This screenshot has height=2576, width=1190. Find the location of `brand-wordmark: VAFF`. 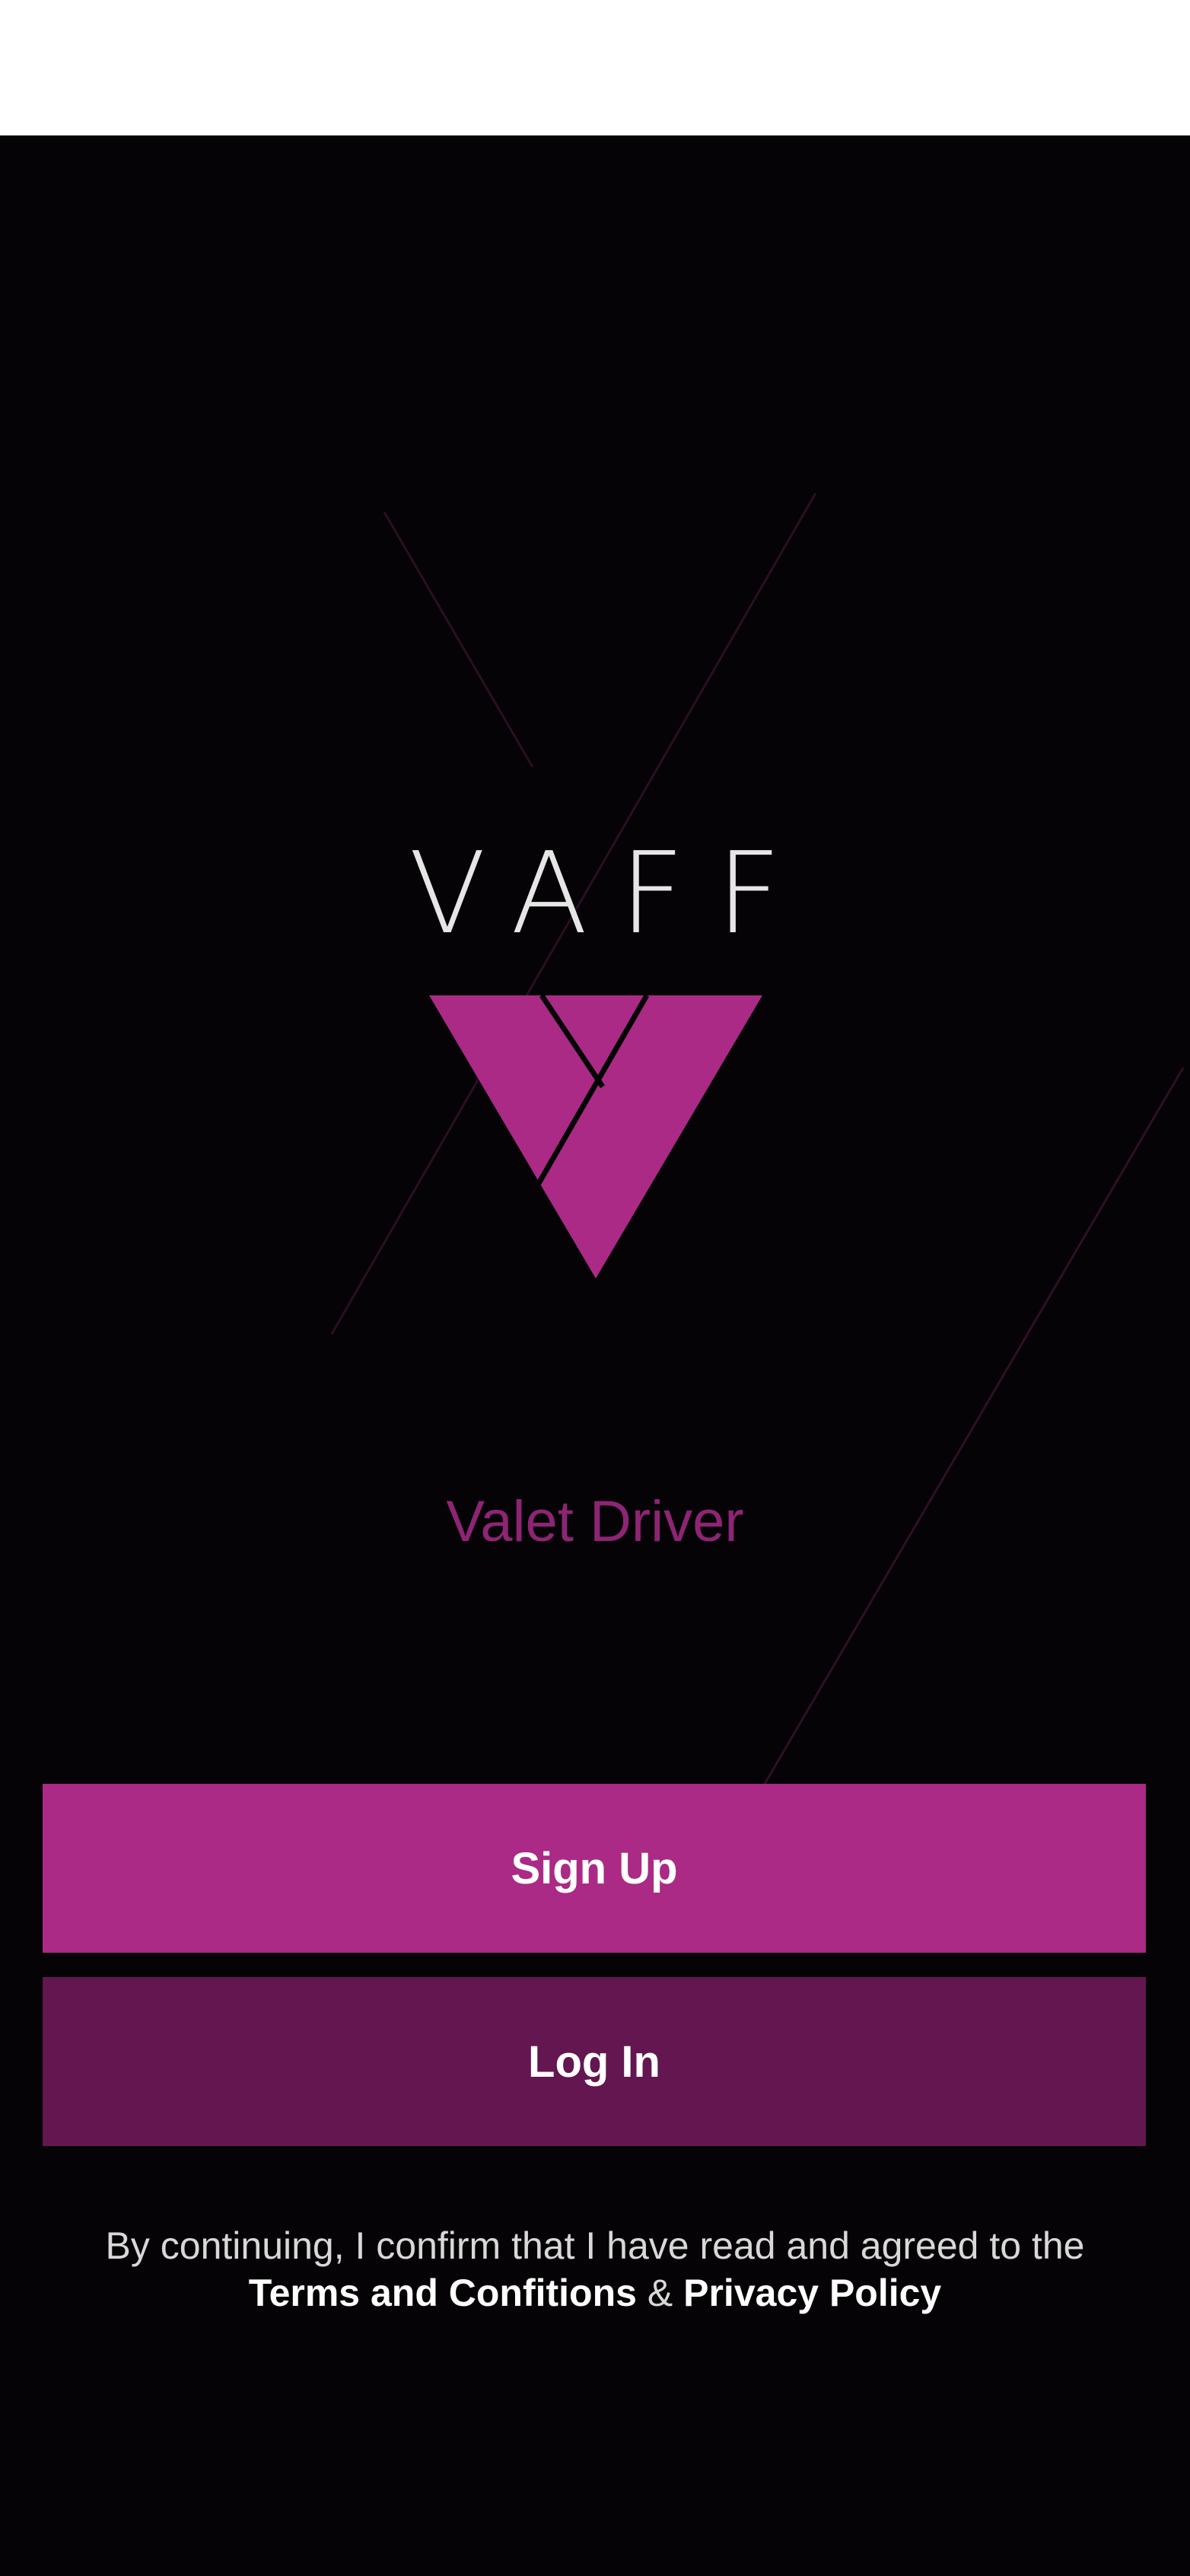

brand-wordmark: VAFF is located at coordinates (611, 893).